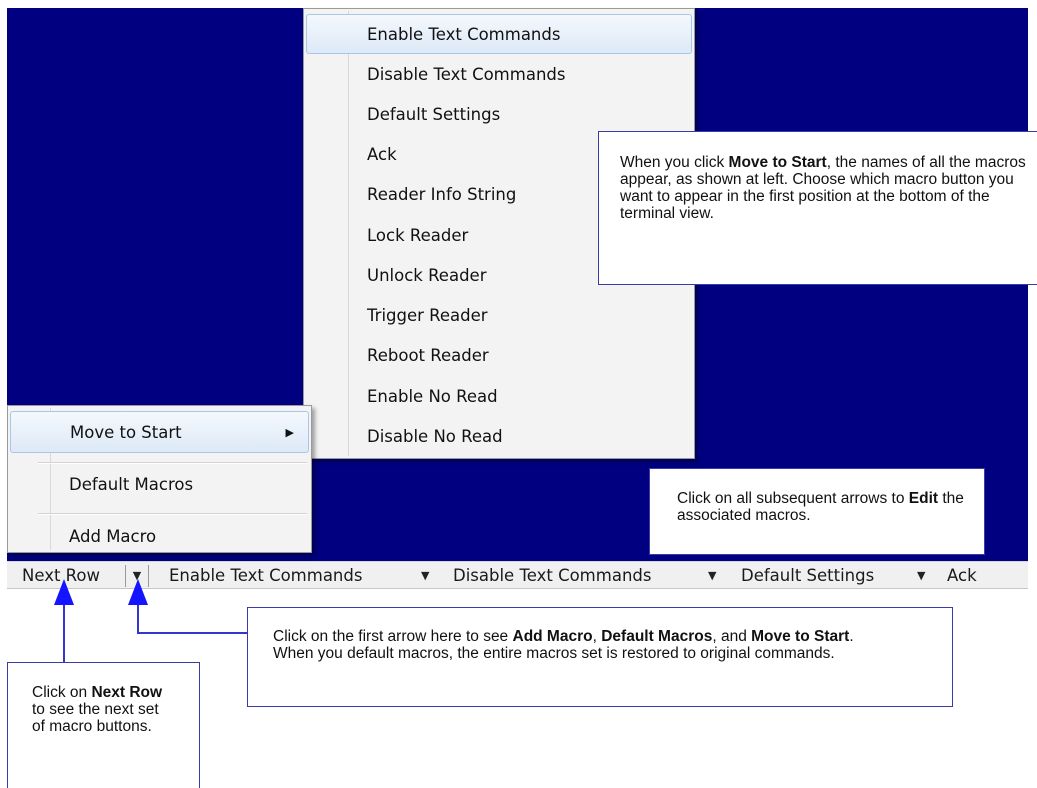 The width and height of the screenshot is (1037, 788). What do you see at coordinates (499, 397) in the screenshot?
I see `menu-item-enable-no-read: Enable No Read` at bounding box center [499, 397].